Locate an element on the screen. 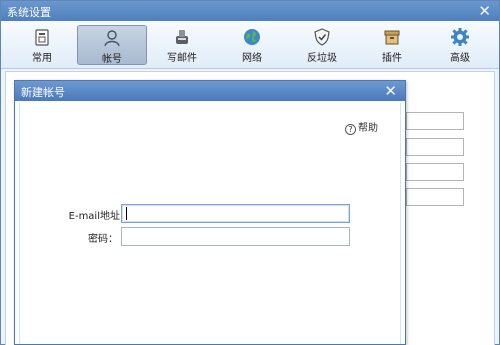 The width and height of the screenshot is (500, 345). tab-accounts: 帐号 is located at coordinates (112, 45).